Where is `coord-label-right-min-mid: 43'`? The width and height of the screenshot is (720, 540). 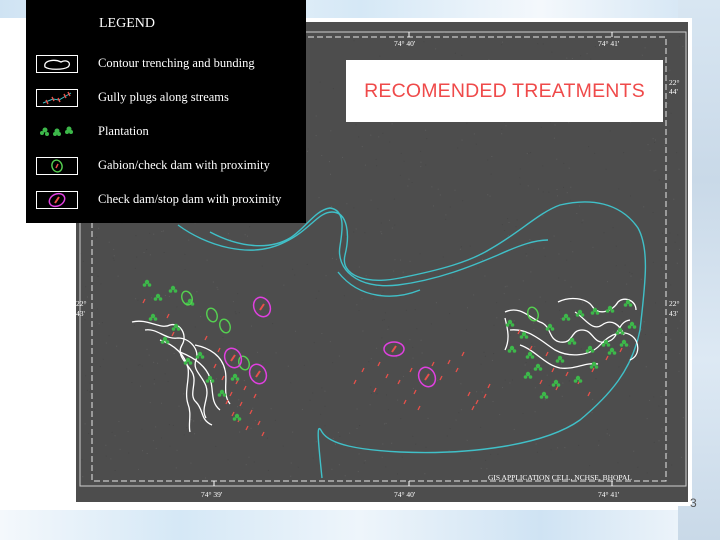 coord-label-right-min-mid: 43' is located at coordinates (674, 313).